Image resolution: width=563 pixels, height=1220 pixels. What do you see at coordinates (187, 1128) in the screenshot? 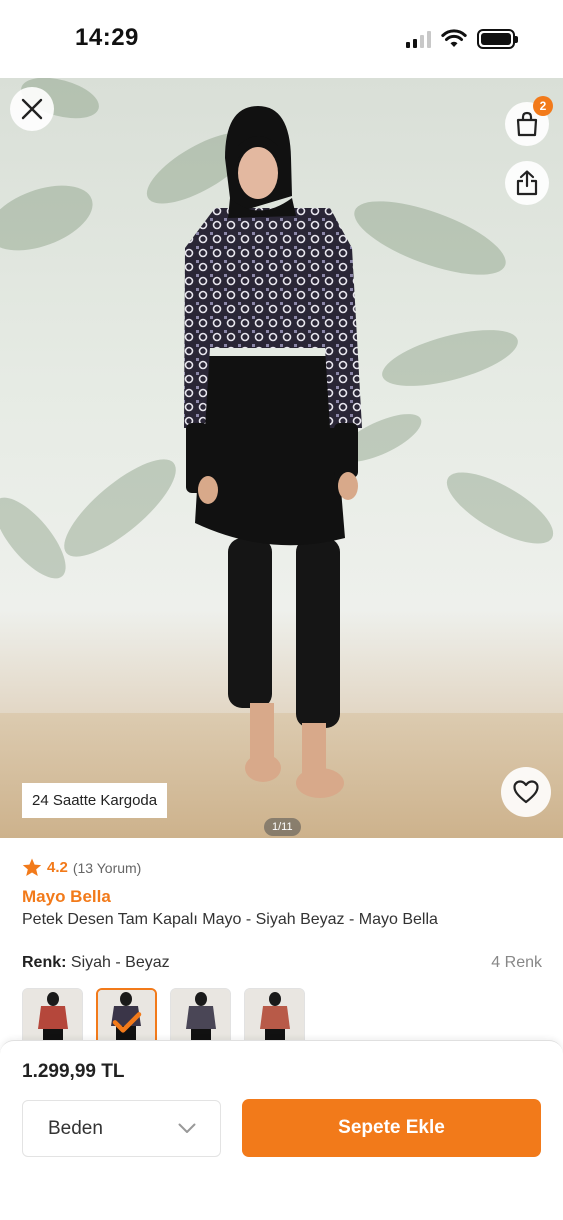
I see `chevron-down-icon` at bounding box center [187, 1128].